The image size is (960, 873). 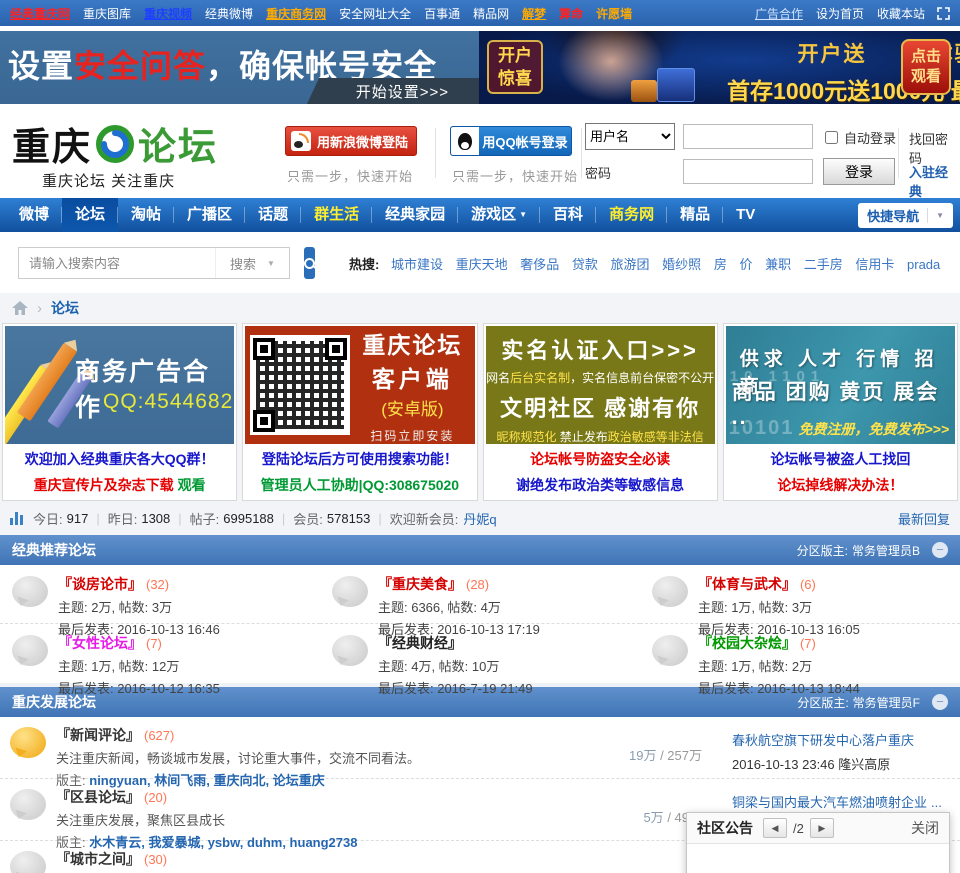 What do you see at coordinates (337, 215) in the screenshot?
I see `nav-tab: 群生活` at bounding box center [337, 215].